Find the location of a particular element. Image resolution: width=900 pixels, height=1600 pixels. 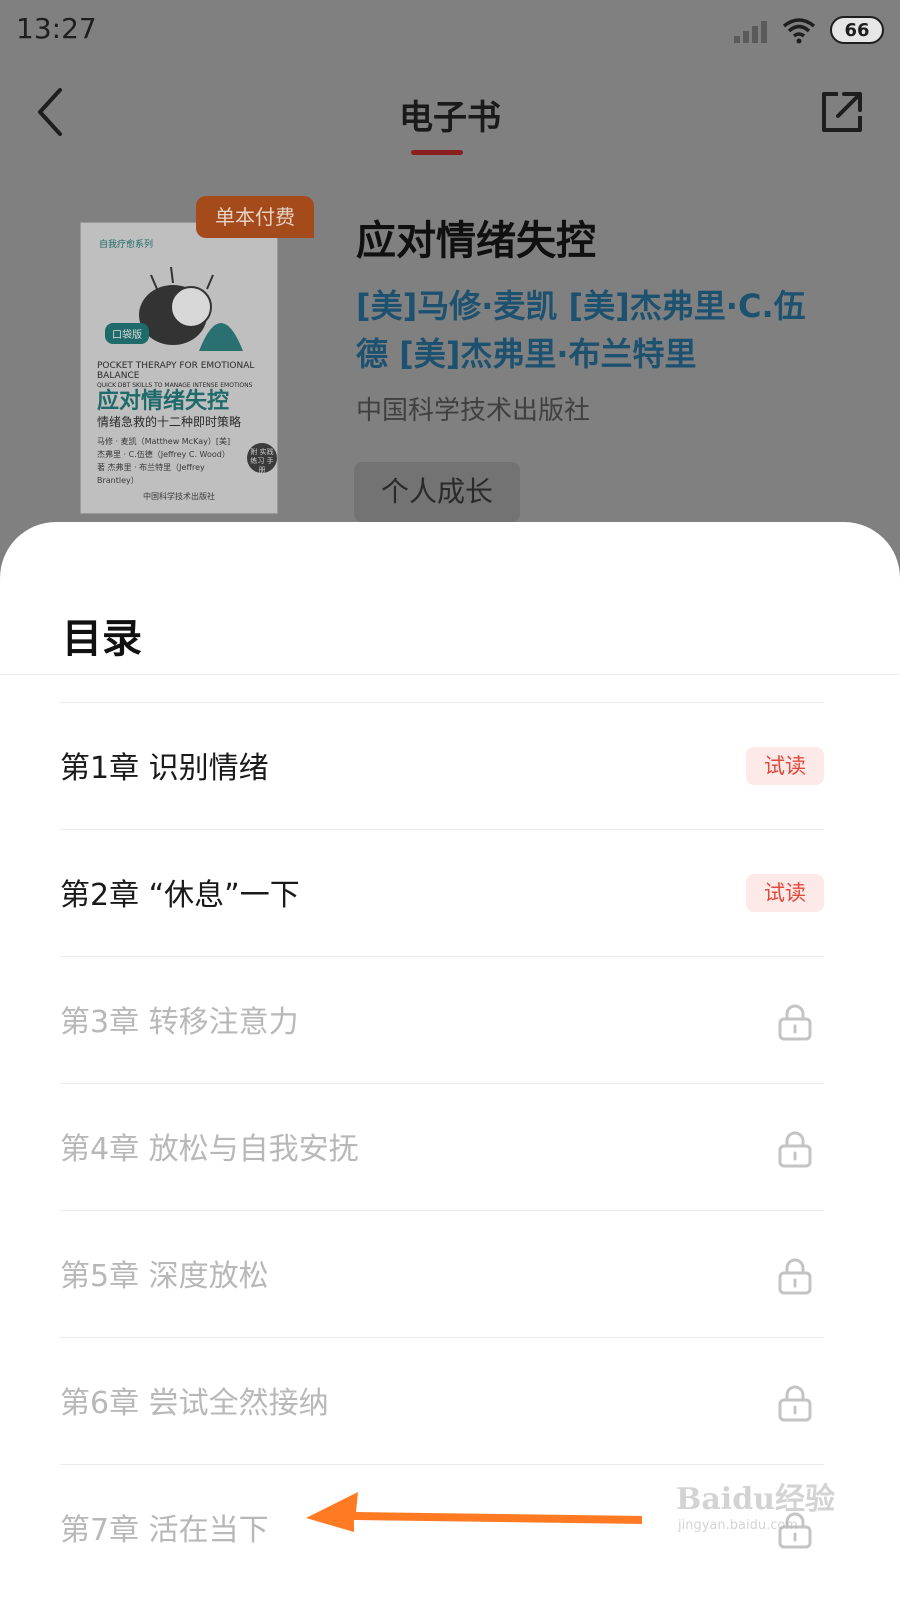

pay-badge: 单本付费 is located at coordinates (255, 217).